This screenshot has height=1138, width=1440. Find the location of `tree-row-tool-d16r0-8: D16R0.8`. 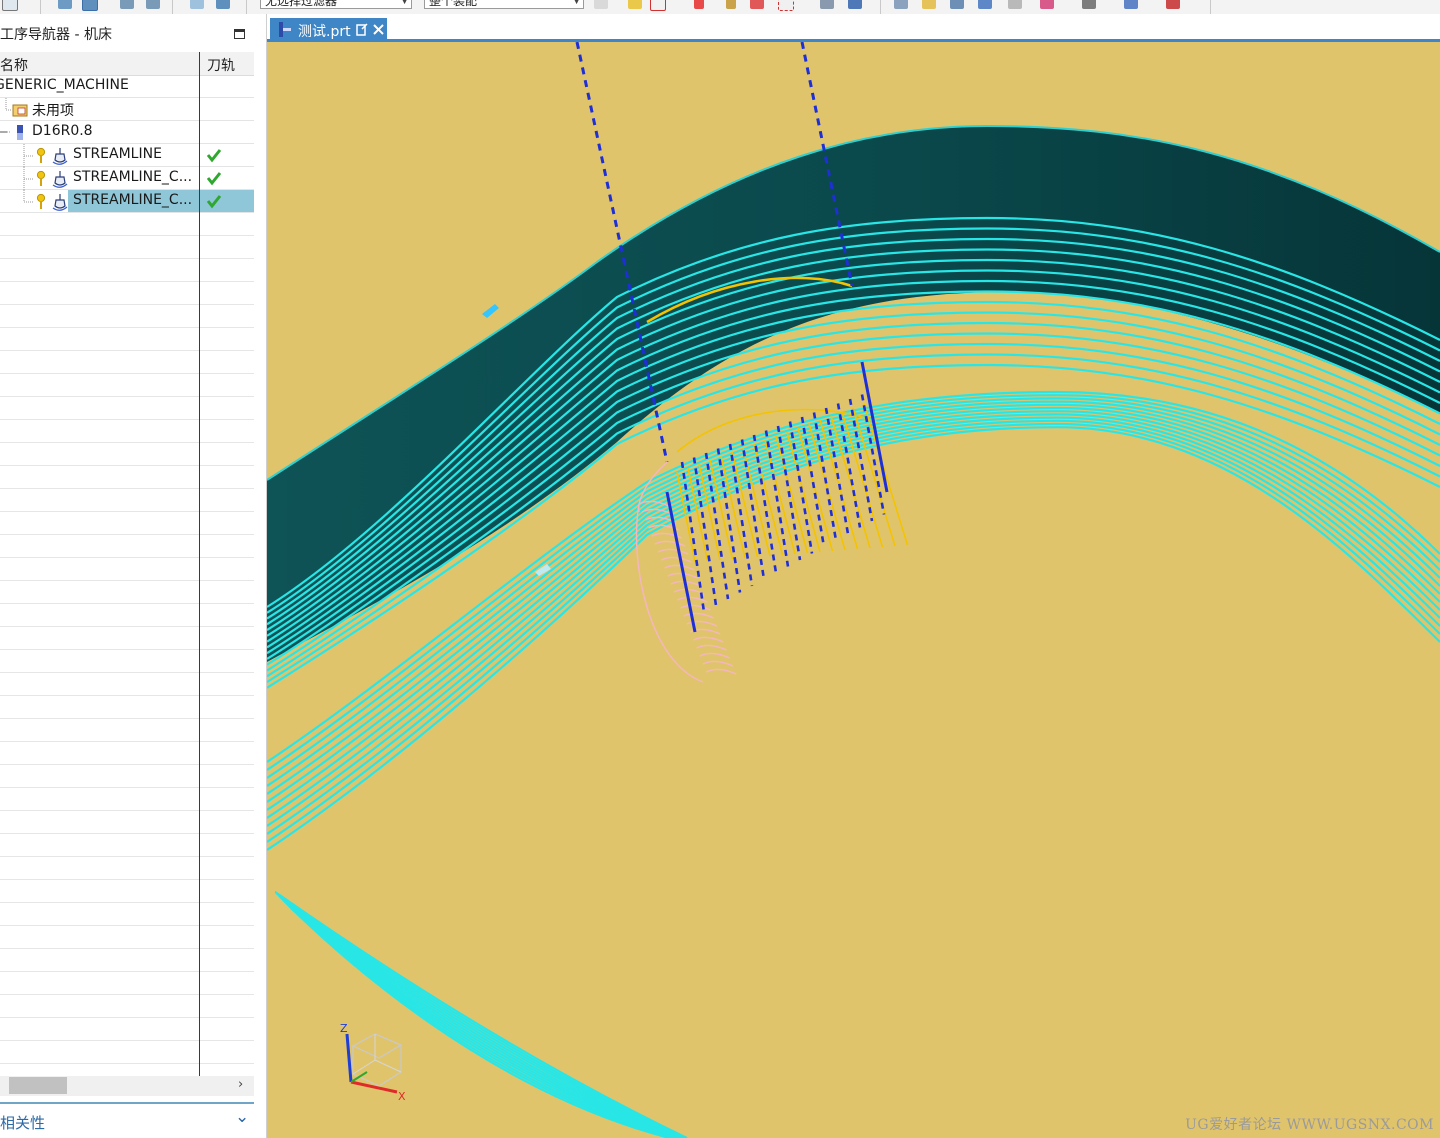

tree-row-tool-d16r0-8: D16R0.8 is located at coordinates (127, 132).